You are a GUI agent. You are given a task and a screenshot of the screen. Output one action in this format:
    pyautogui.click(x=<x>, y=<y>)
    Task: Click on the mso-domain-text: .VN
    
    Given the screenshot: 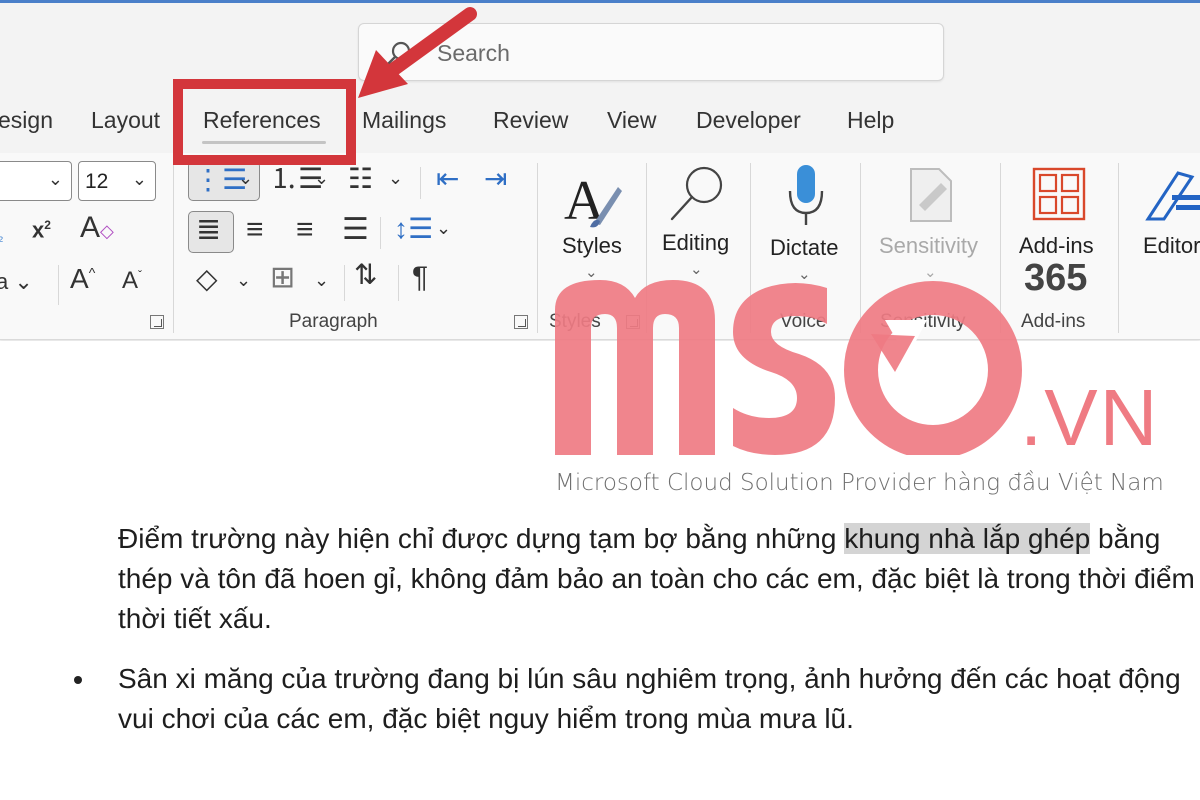 What is the action you would take?
    pyautogui.click(x=1090, y=417)
    